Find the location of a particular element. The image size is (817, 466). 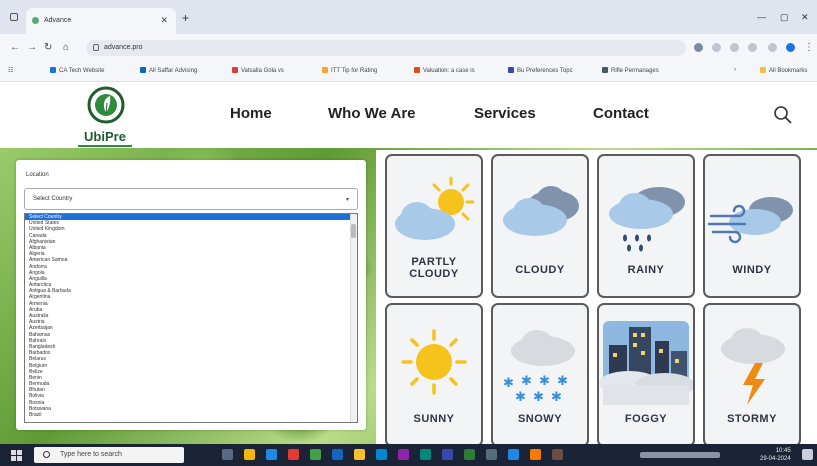

windows-start-icon is located at coordinates (16, 455).